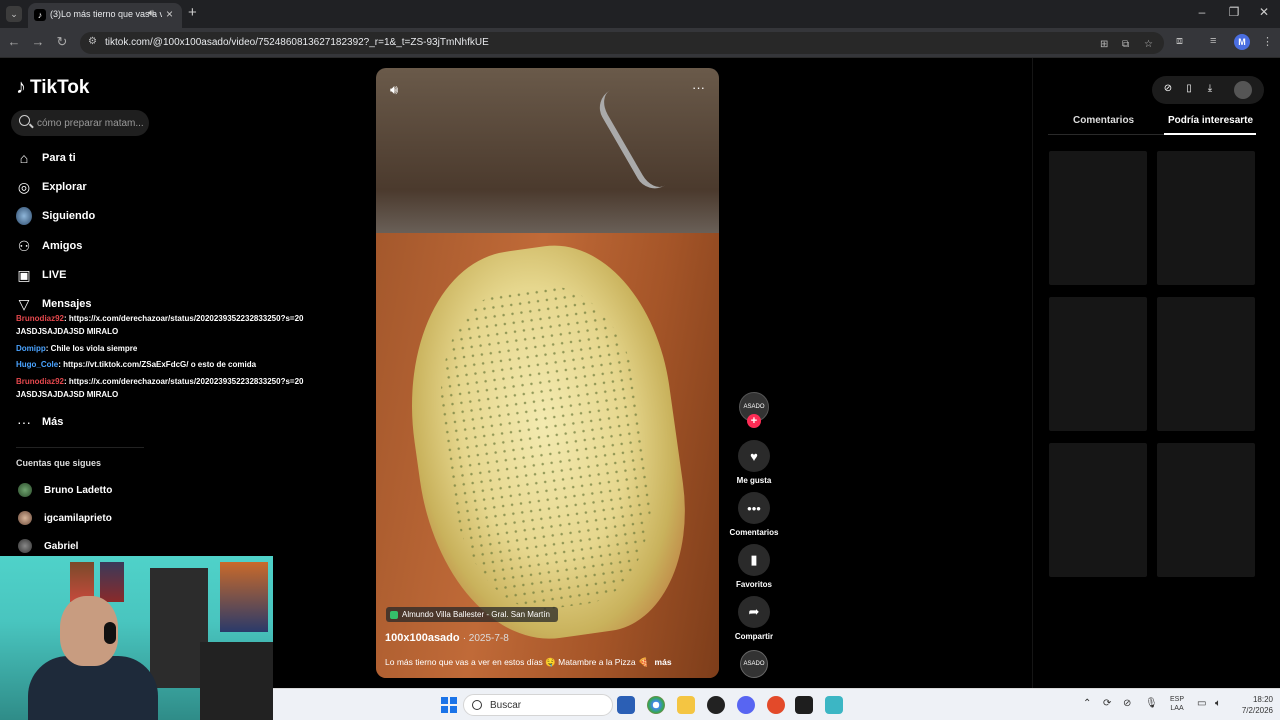 This screenshot has width=1280, height=720. I want to click on more-link: más, so click(663, 662).